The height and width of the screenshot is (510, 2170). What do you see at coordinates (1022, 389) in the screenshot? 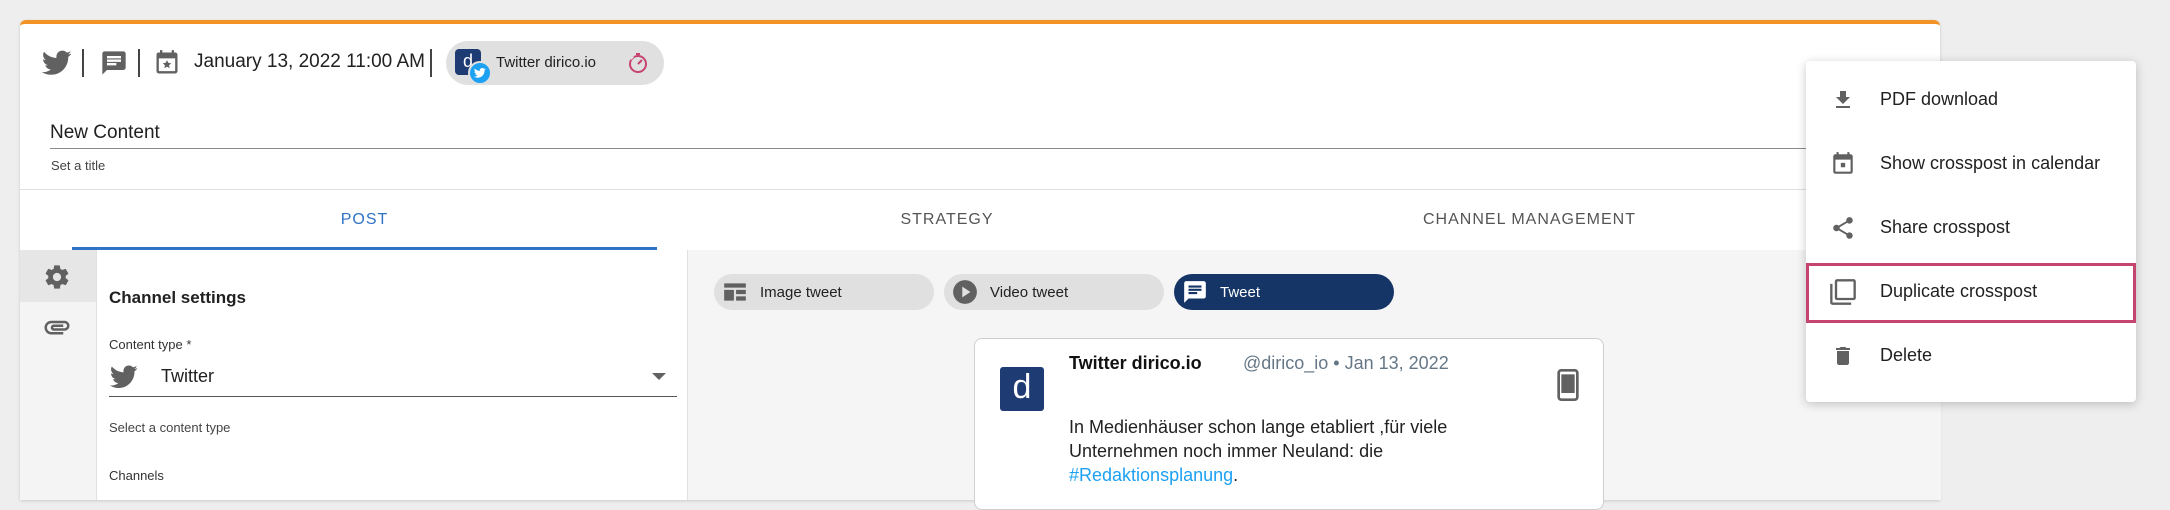
I see `preview-avatar: d` at bounding box center [1022, 389].